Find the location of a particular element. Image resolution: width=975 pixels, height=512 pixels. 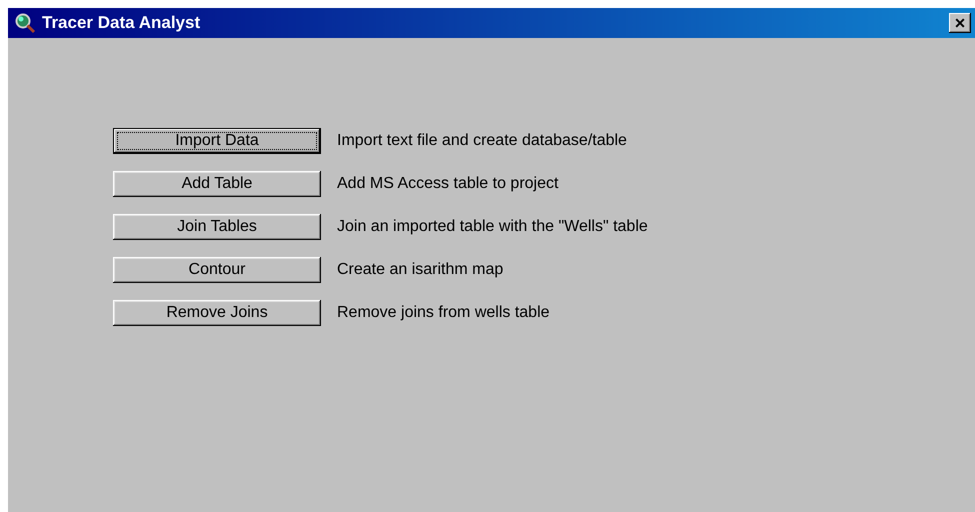

action-button: Join Tables is located at coordinates (217, 227).